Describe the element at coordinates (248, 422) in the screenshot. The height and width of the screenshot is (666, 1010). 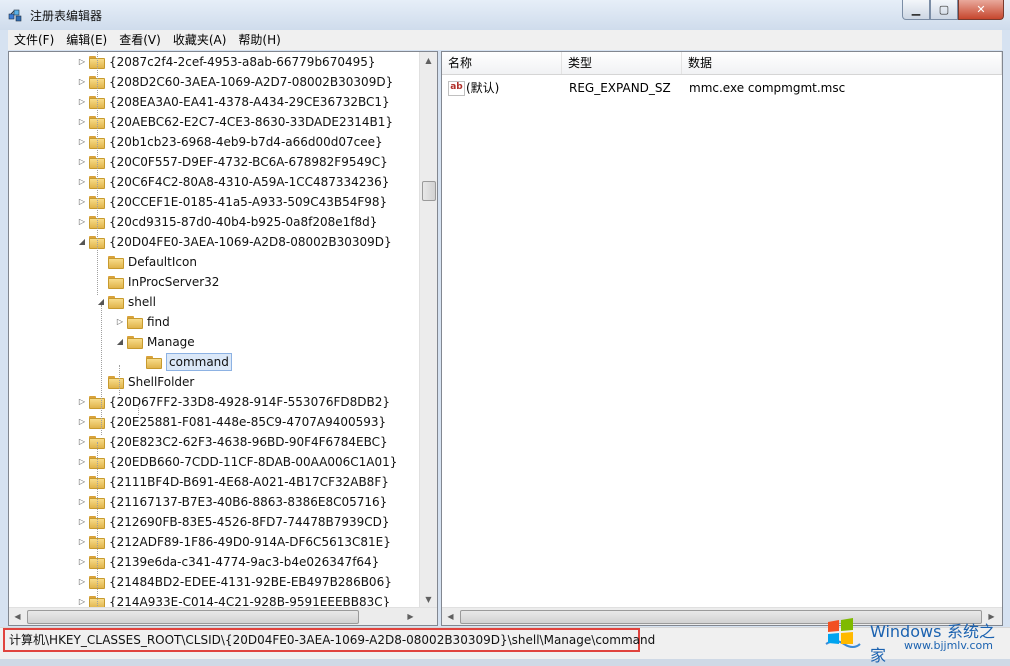
I see `tree-item-label: {20E25881-F081-448e-85C9-4707A9400593}` at that location.